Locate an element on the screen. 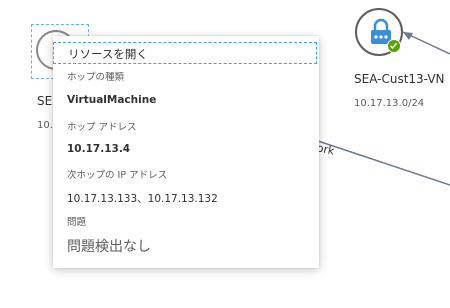 This screenshot has width=450, height=308. hop-type-value: VirtualMachine is located at coordinates (112, 100).